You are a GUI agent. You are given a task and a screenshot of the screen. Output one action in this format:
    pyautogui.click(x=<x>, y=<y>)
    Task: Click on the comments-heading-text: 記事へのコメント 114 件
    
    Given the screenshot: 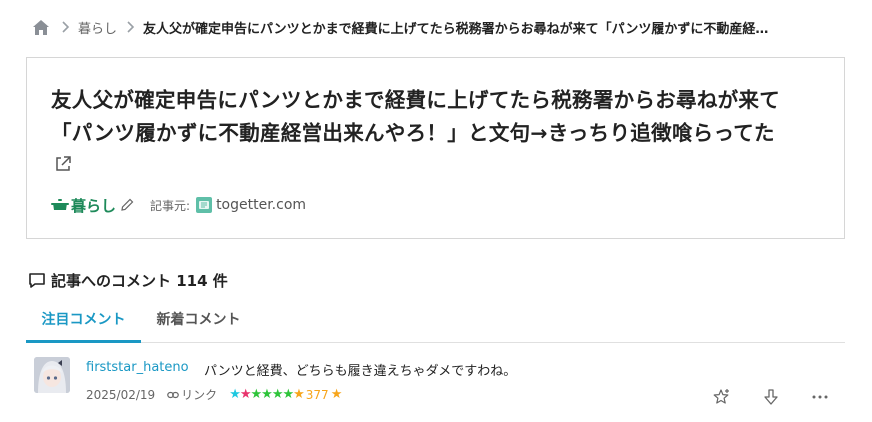 What is the action you would take?
    pyautogui.click(x=139, y=281)
    